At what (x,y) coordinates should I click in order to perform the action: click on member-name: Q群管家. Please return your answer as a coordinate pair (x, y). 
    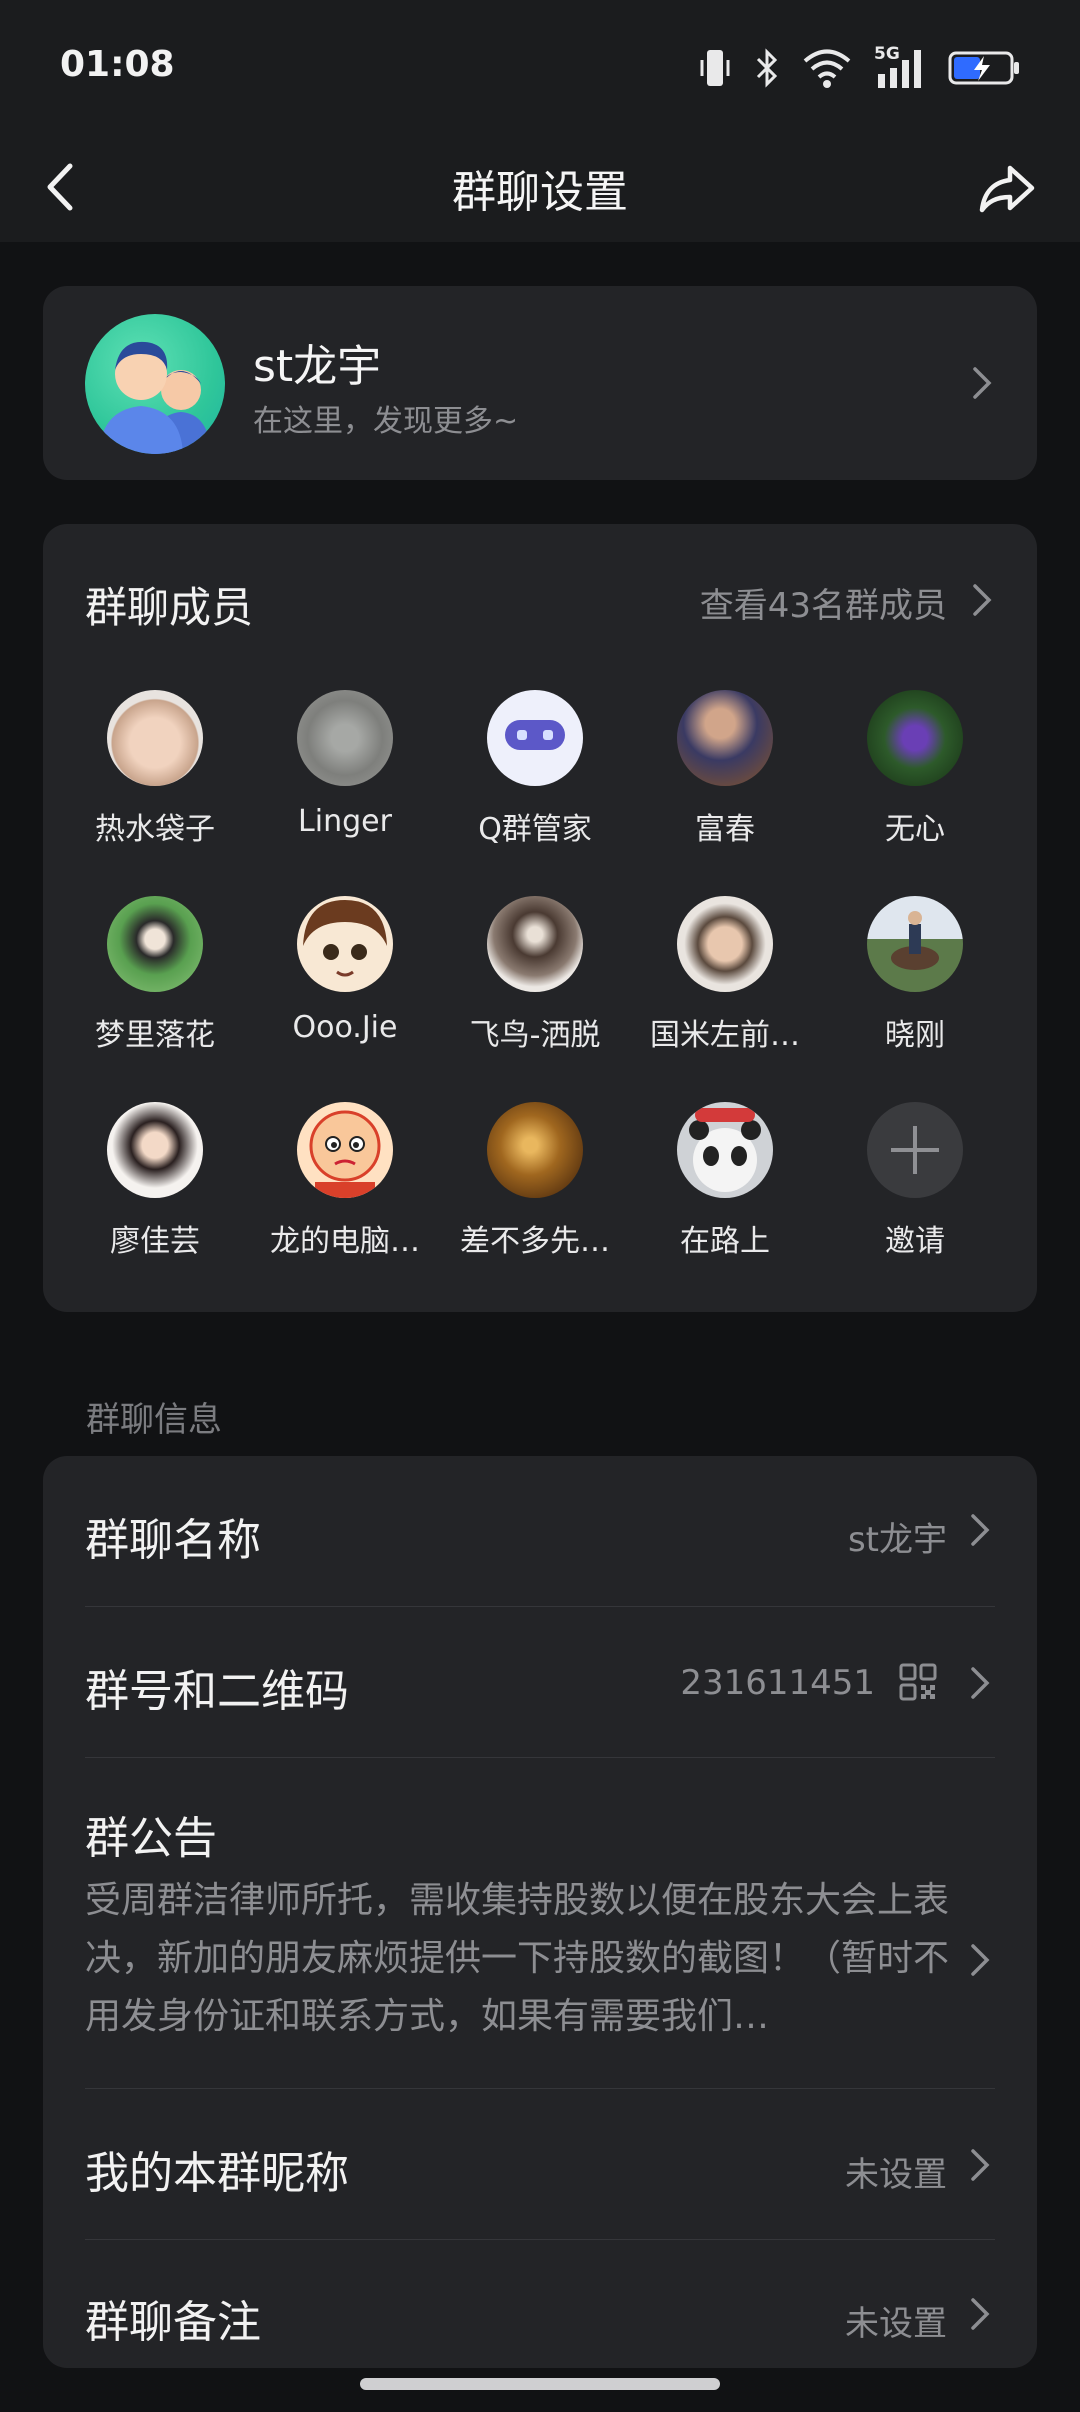
    Looking at the image, I should click on (535, 829).